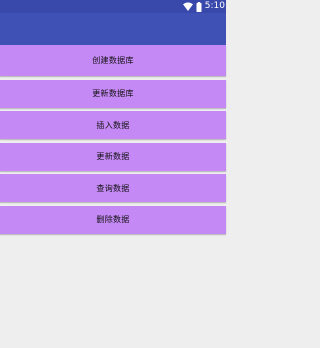  I want to click on status-bar: 5:10, so click(113, 6).